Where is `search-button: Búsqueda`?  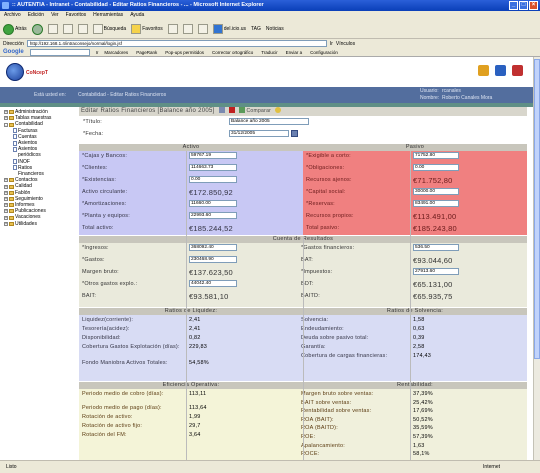 search-button: Búsqueda is located at coordinates (109, 29).